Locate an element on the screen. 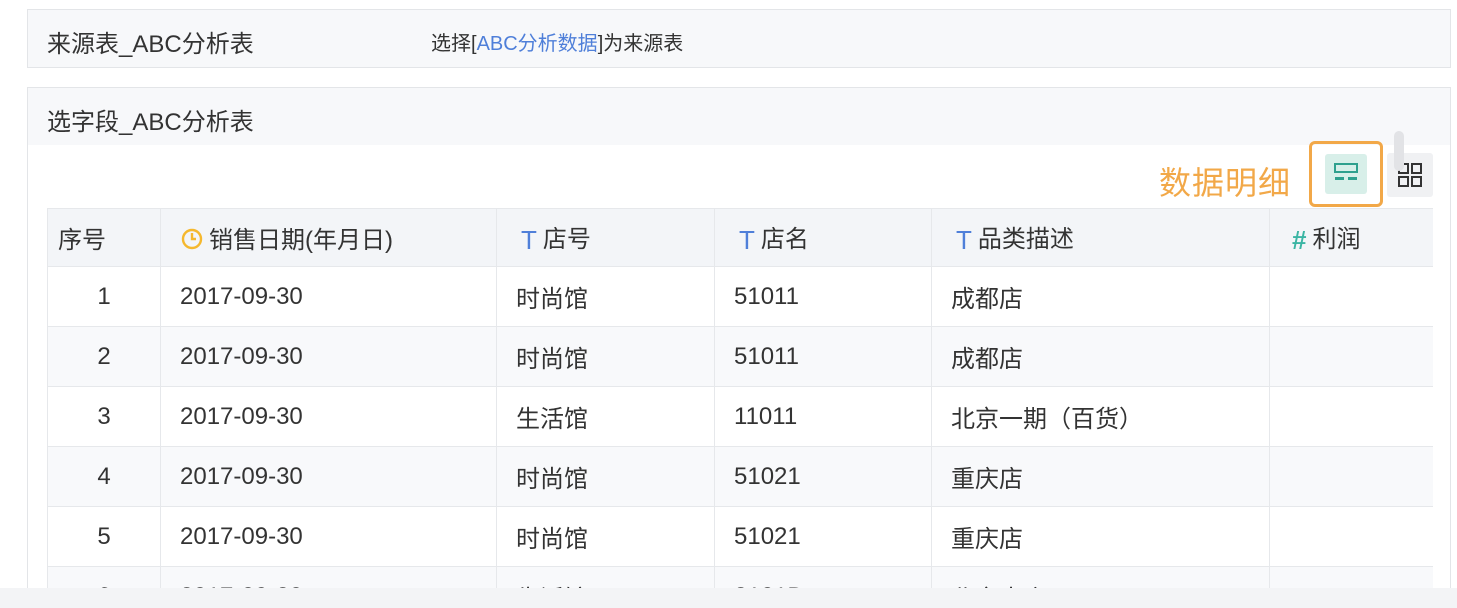  column-header-store-no: T 店号 is located at coordinates (605, 237).